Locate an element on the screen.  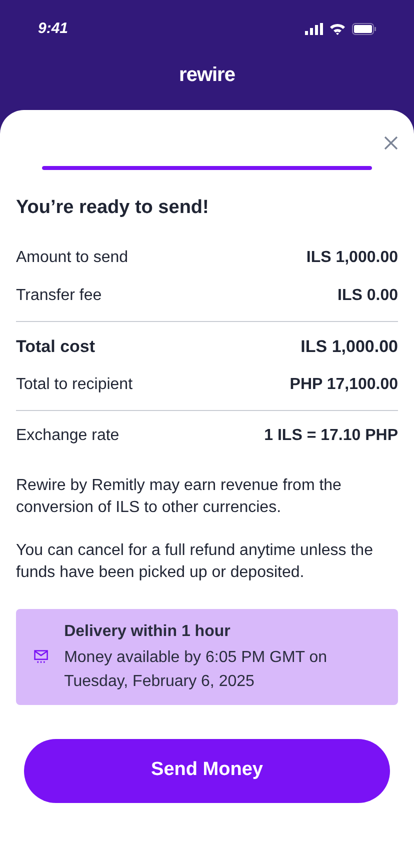
wifi-icon is located at coordinates (337, 29).